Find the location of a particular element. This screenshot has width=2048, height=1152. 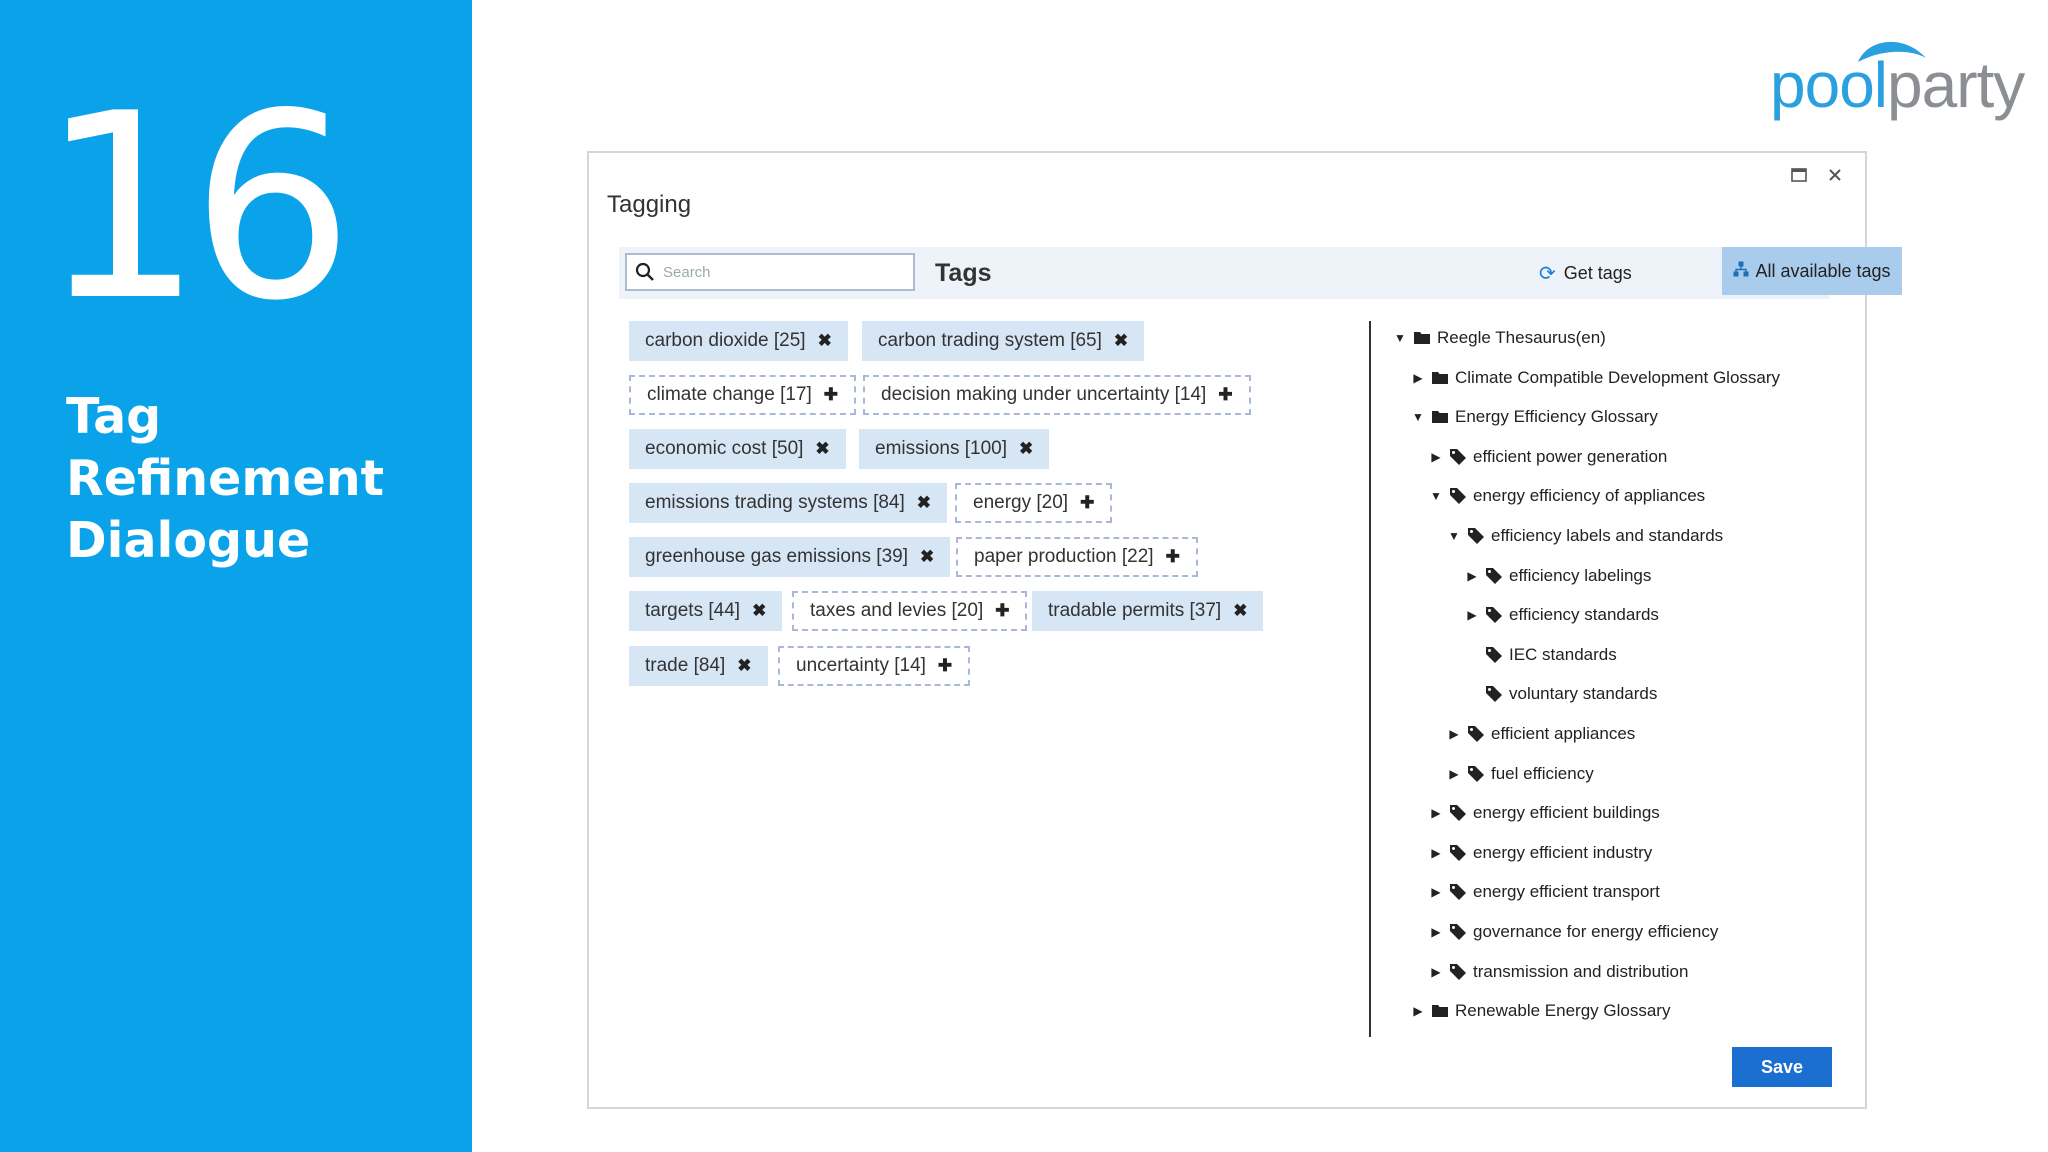

get-tags-label: Get tags is located at coordinates (1597, 272).